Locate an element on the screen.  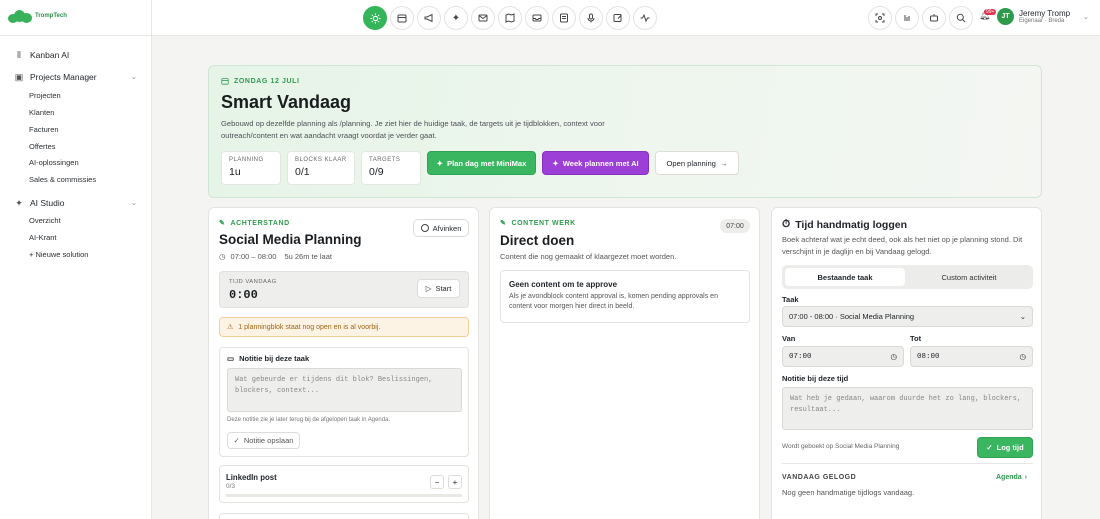
from-time-value: 07:00 is located at coordinates (800, 356).